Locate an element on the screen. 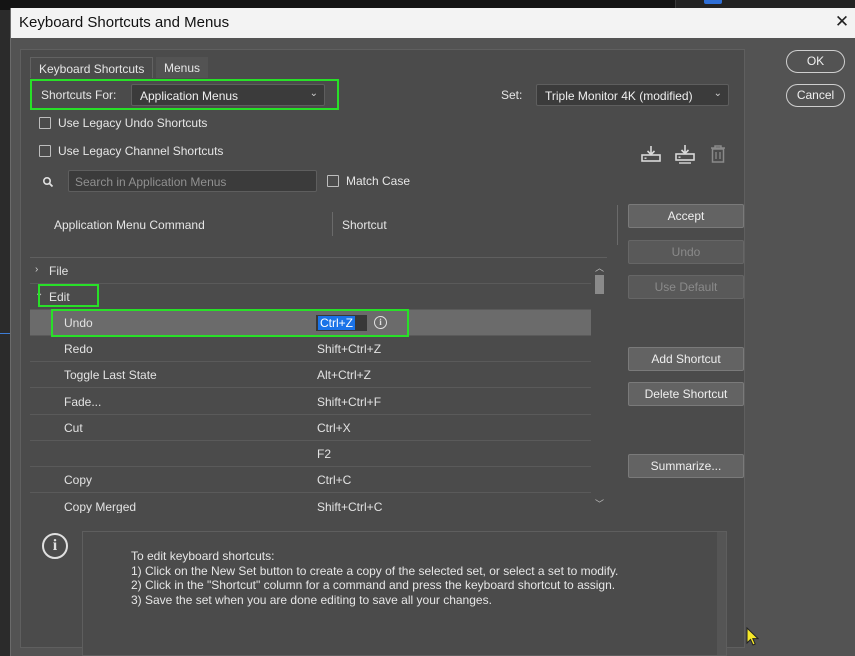  row-shortcut: Shift+Ctrl+Z is located at coordinates (349, 349).